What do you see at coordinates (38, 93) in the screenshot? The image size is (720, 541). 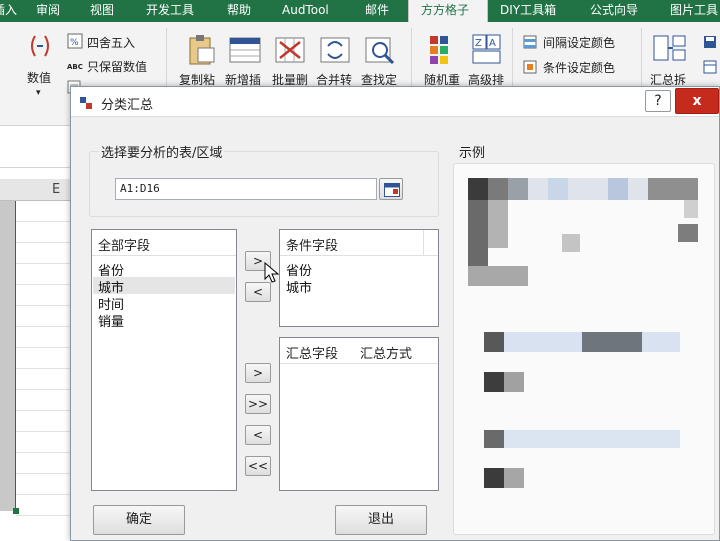 I see `value-dropdown-icon: ▾` at bounding box center [38, 93].